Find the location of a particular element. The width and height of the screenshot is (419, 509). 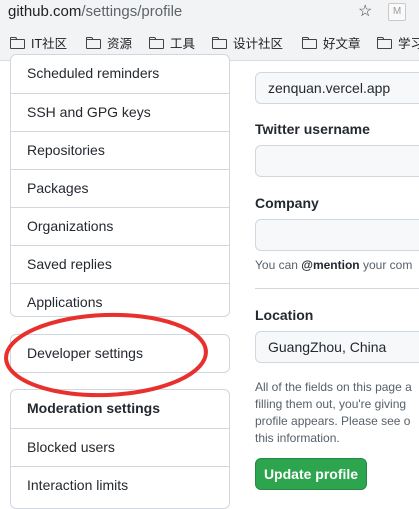

bookmark-star-icon: ☆ is located at coordinates (365, 11).